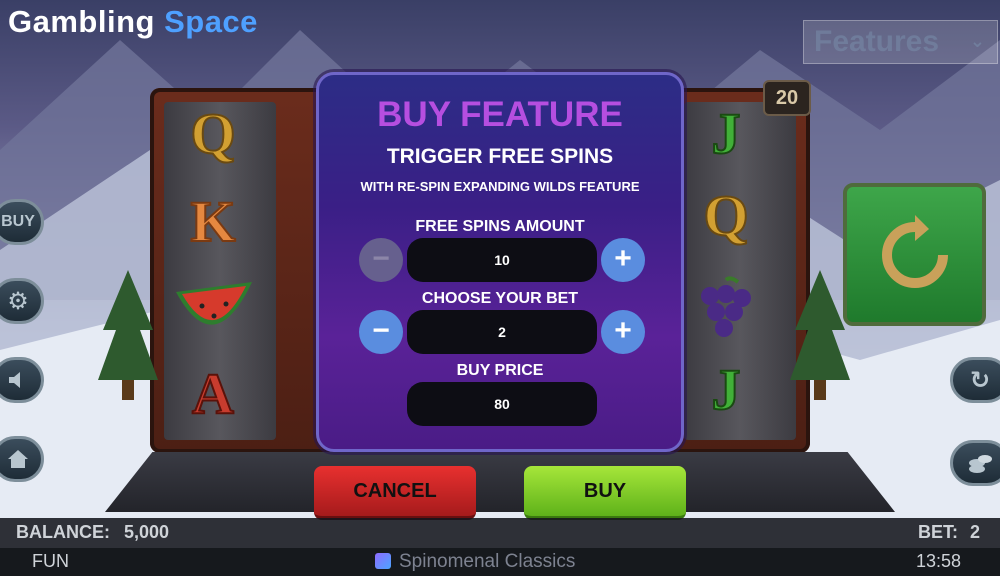  What do you see at coordinates (14, 380) in the screenshot?
I see `speaker-icon` at bounding box center [14, 380].